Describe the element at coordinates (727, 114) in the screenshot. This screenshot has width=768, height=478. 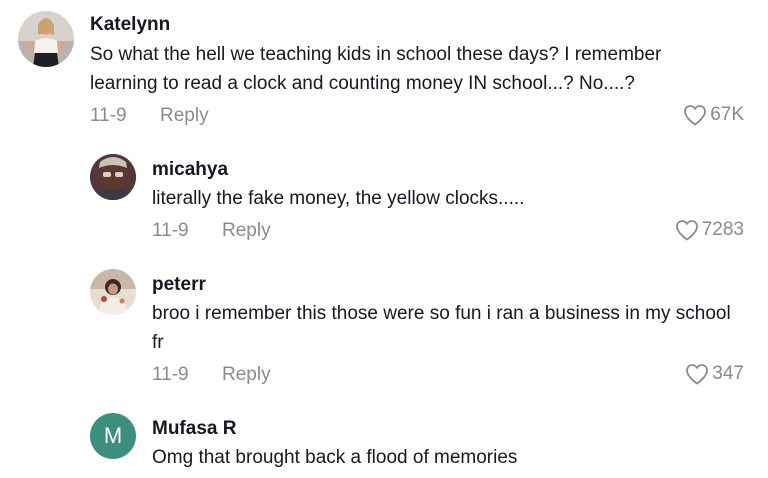
I see `like-count: 67K` at that location.